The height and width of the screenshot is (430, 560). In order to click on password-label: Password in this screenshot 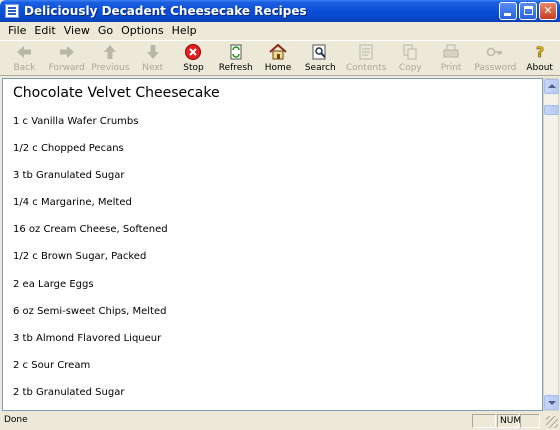, I will do `click(495, 68)`.